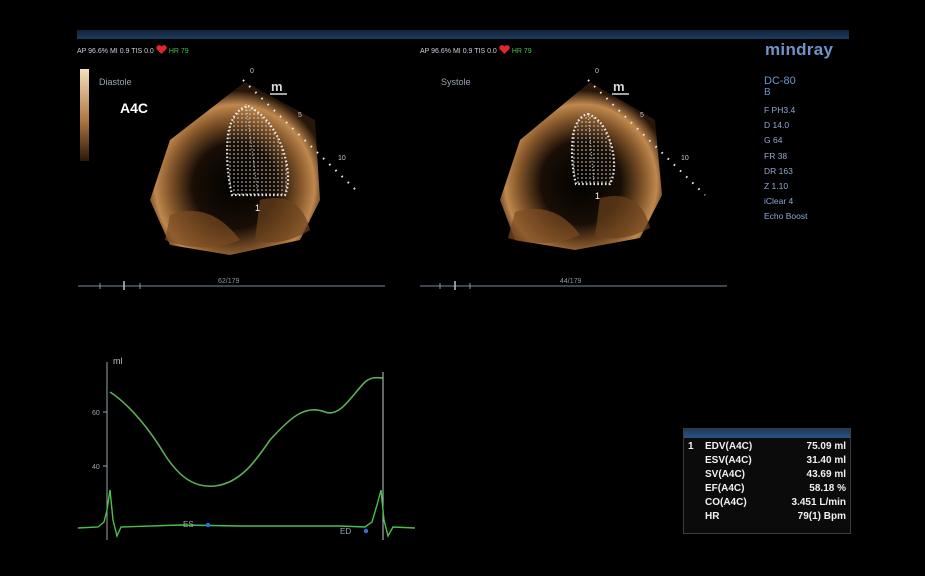  What do you see at coordinates (366, 531) in the screenshot?
I see `ed-marker` at bounding box center [366, 531].